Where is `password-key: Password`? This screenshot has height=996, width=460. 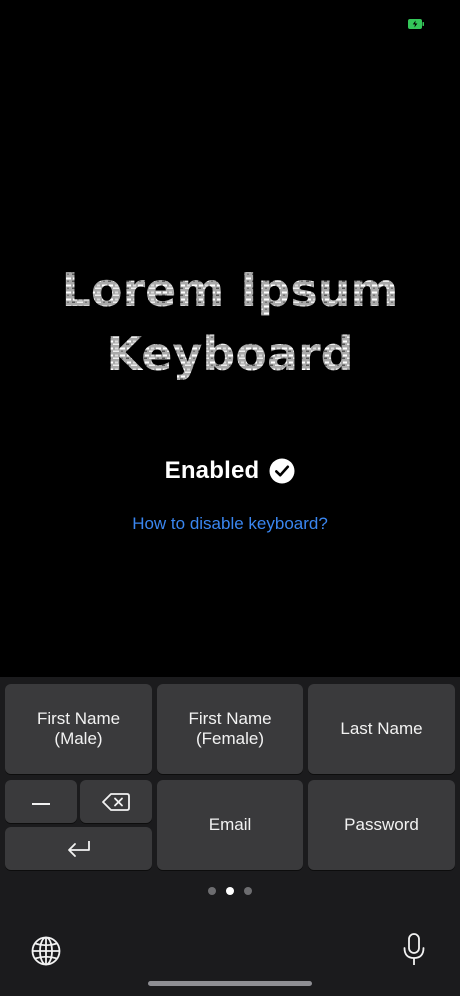
password-key: Password is located at coordinates (381, 825).